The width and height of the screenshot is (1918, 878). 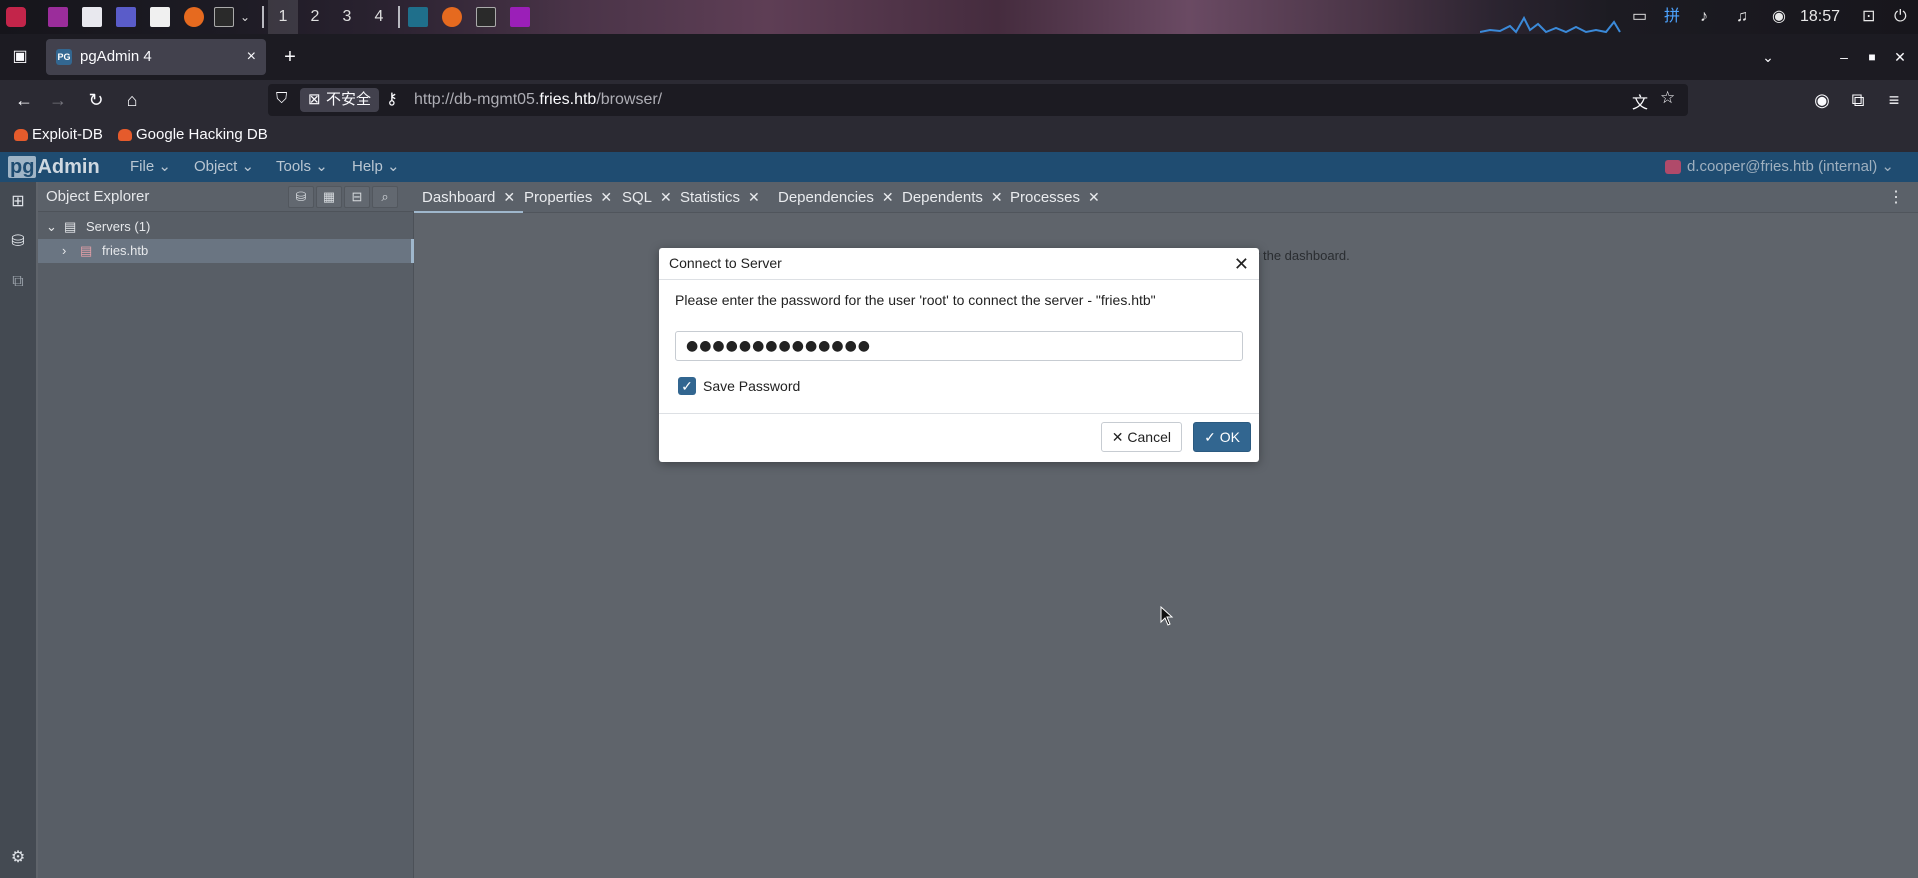 What do you see at coordinates (1672, 17) in the screenshot?
I see `input-method-icon: 拼` at bounding box center [1672, 17].